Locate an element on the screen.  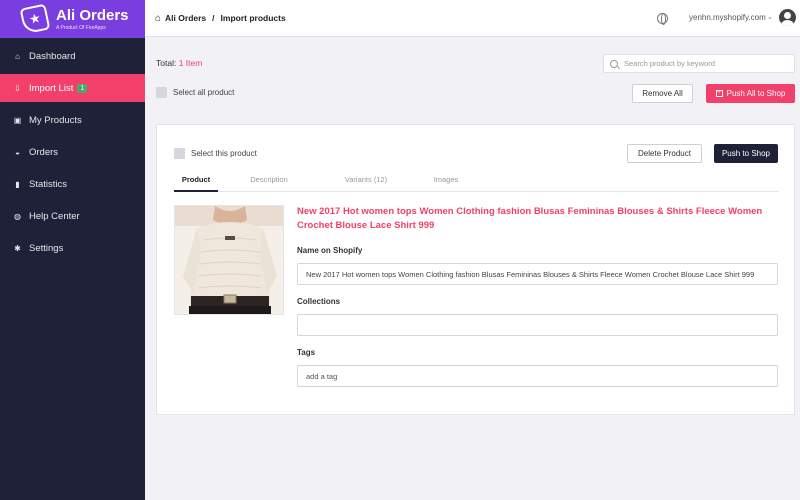
select-product-checkbox is located at coordinates (179, 153).